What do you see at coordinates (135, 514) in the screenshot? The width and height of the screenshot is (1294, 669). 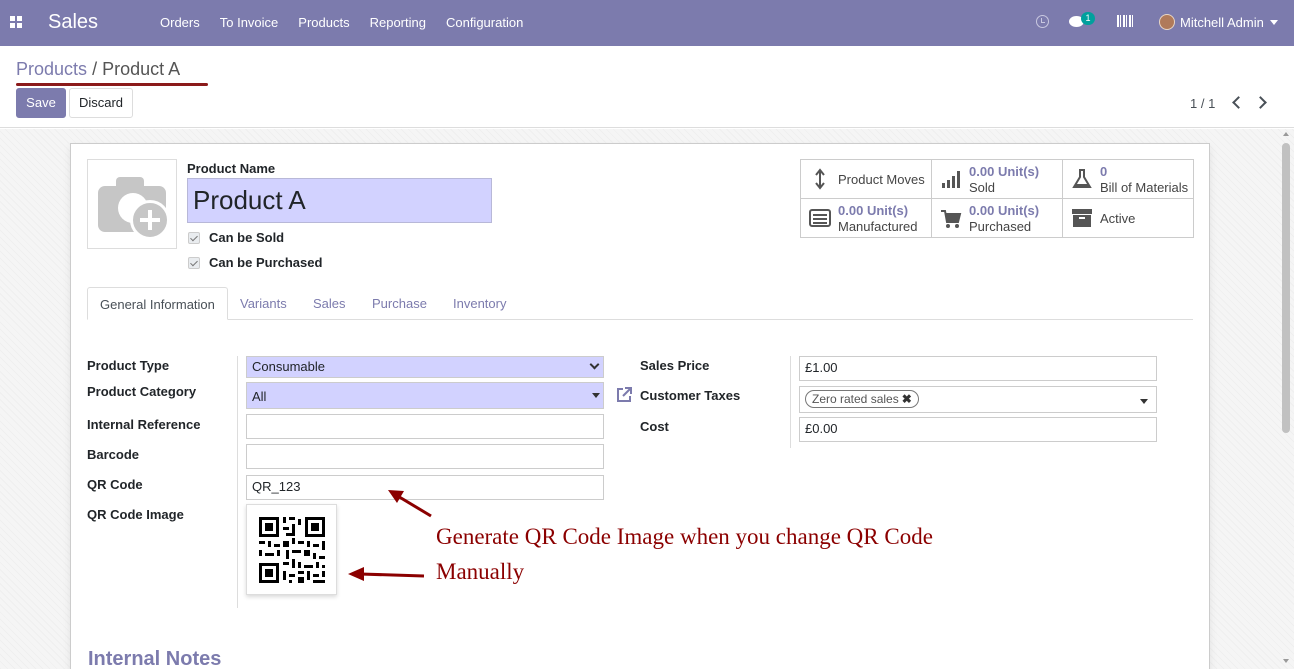 I see `qr-code-image-label: QR Code Image` at bounding box center [135, 514].